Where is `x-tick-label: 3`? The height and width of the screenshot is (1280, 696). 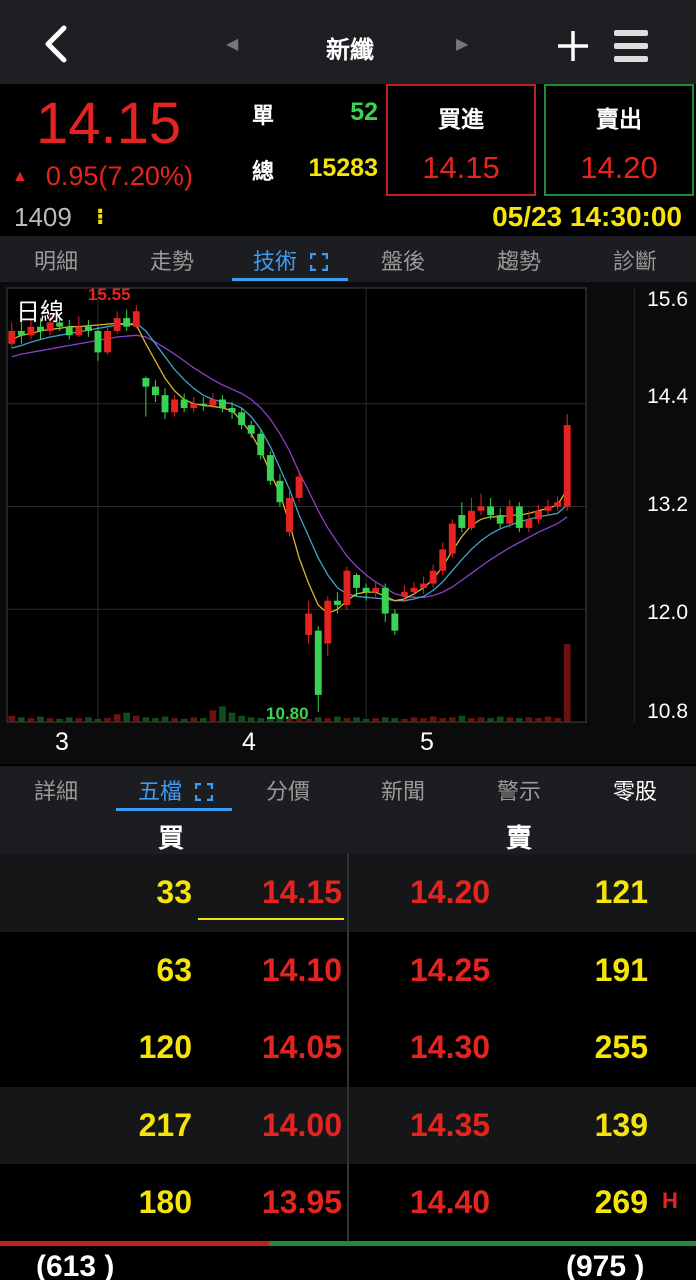
x-tick-label: 3 is located at coordinates (62, 742).